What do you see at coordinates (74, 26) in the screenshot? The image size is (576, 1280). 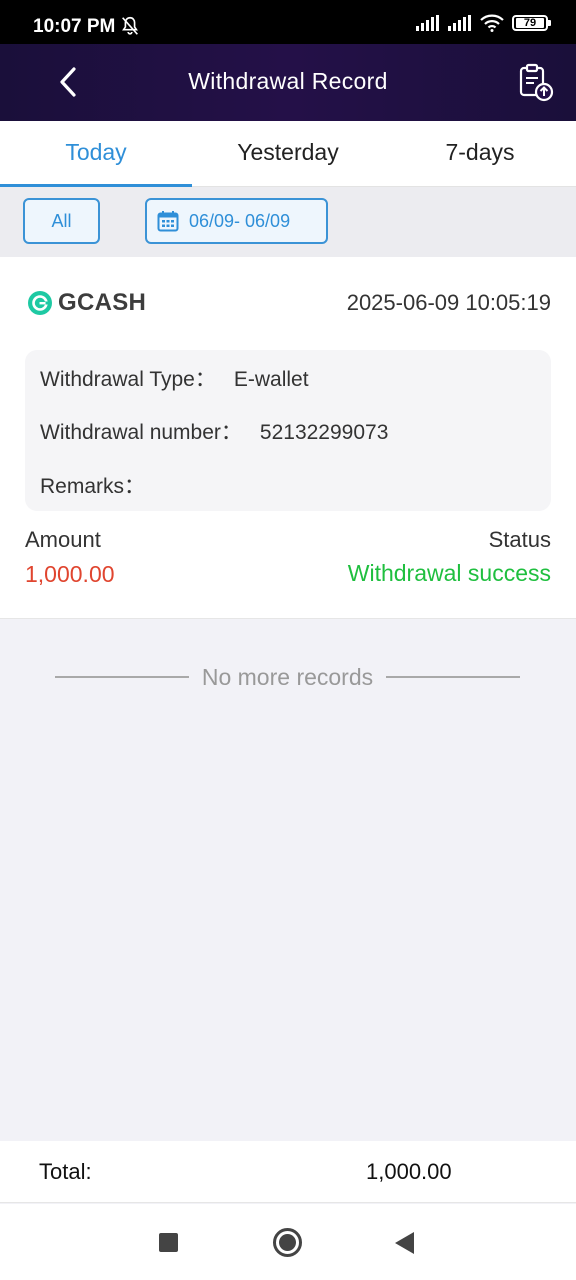 I see `status-time: 10:07 PM` at bounding box center [74, 26].